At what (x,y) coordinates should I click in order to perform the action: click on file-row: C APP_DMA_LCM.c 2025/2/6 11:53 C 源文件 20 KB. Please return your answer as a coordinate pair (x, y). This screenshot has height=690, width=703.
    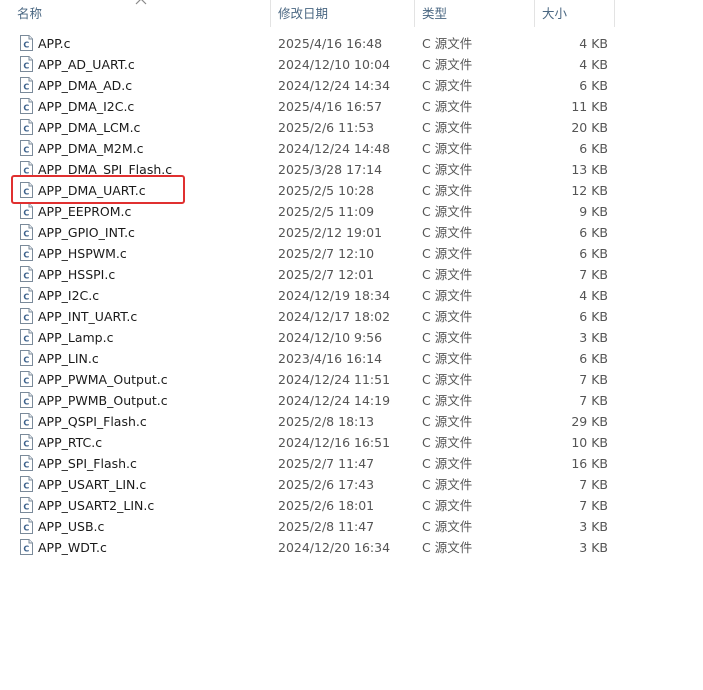
    Looking at the image, I should click on (310, 127).